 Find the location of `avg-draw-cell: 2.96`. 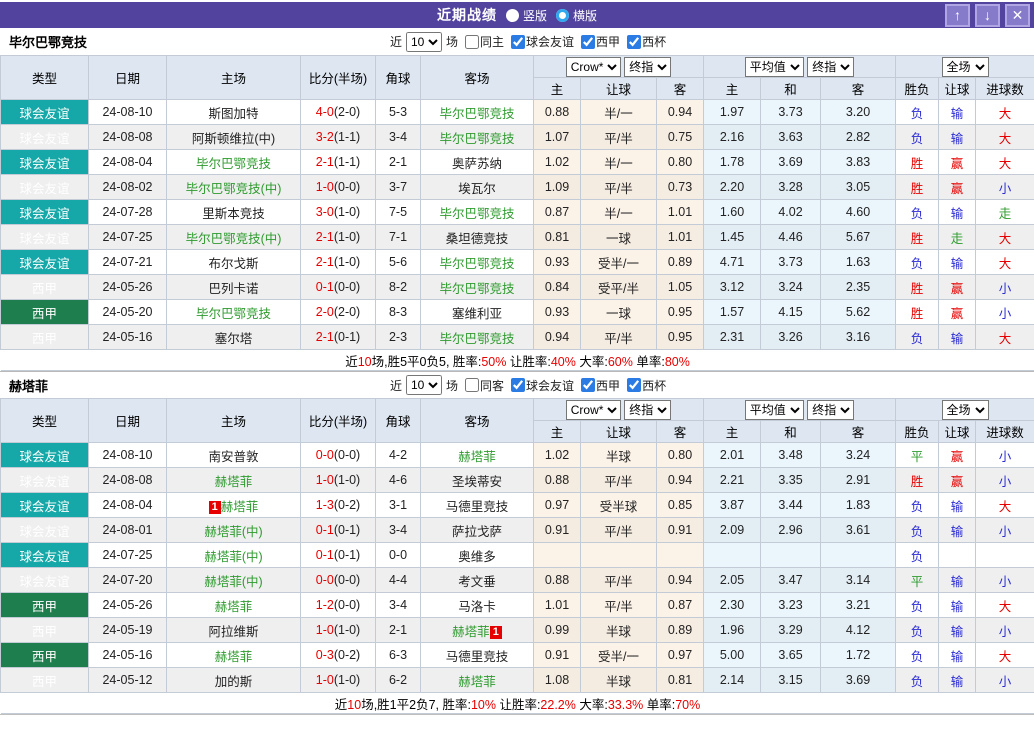

avg-draw-cell: 2.96 is located at coordinates (791, 530).